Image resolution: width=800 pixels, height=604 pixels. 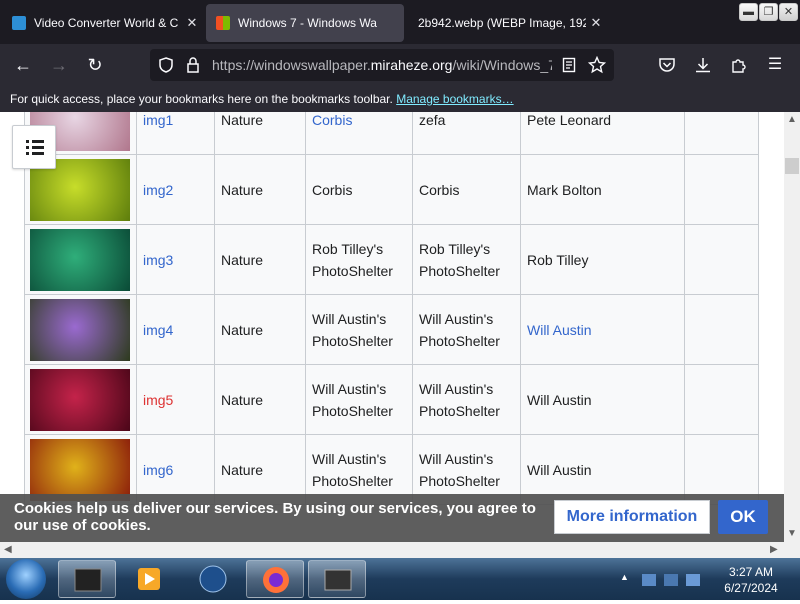 What do you see at coordinates (19, 23) in the screenshot?
I see `video-converter-favicon-icon` at bounding box center [19, 23].